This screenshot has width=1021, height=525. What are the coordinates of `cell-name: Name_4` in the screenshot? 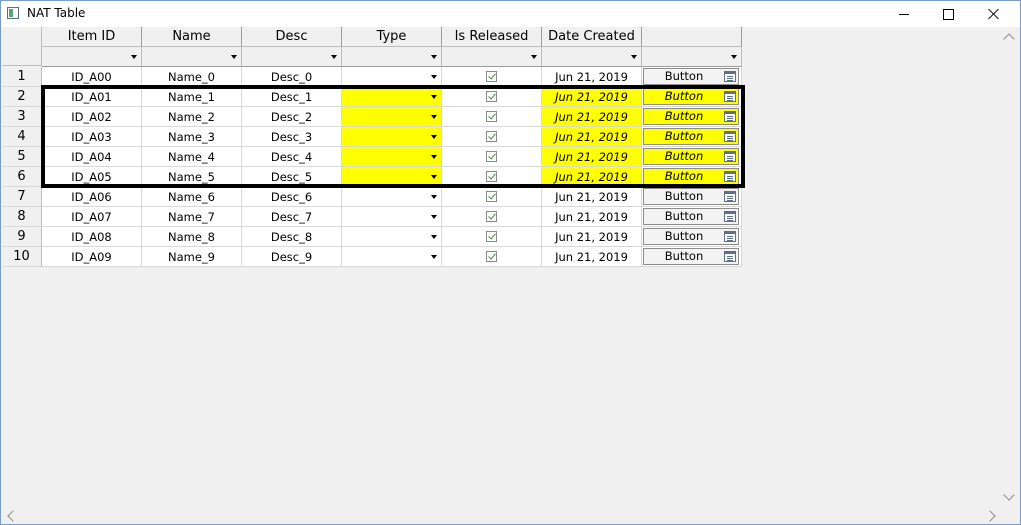 It's located at (192, 157).